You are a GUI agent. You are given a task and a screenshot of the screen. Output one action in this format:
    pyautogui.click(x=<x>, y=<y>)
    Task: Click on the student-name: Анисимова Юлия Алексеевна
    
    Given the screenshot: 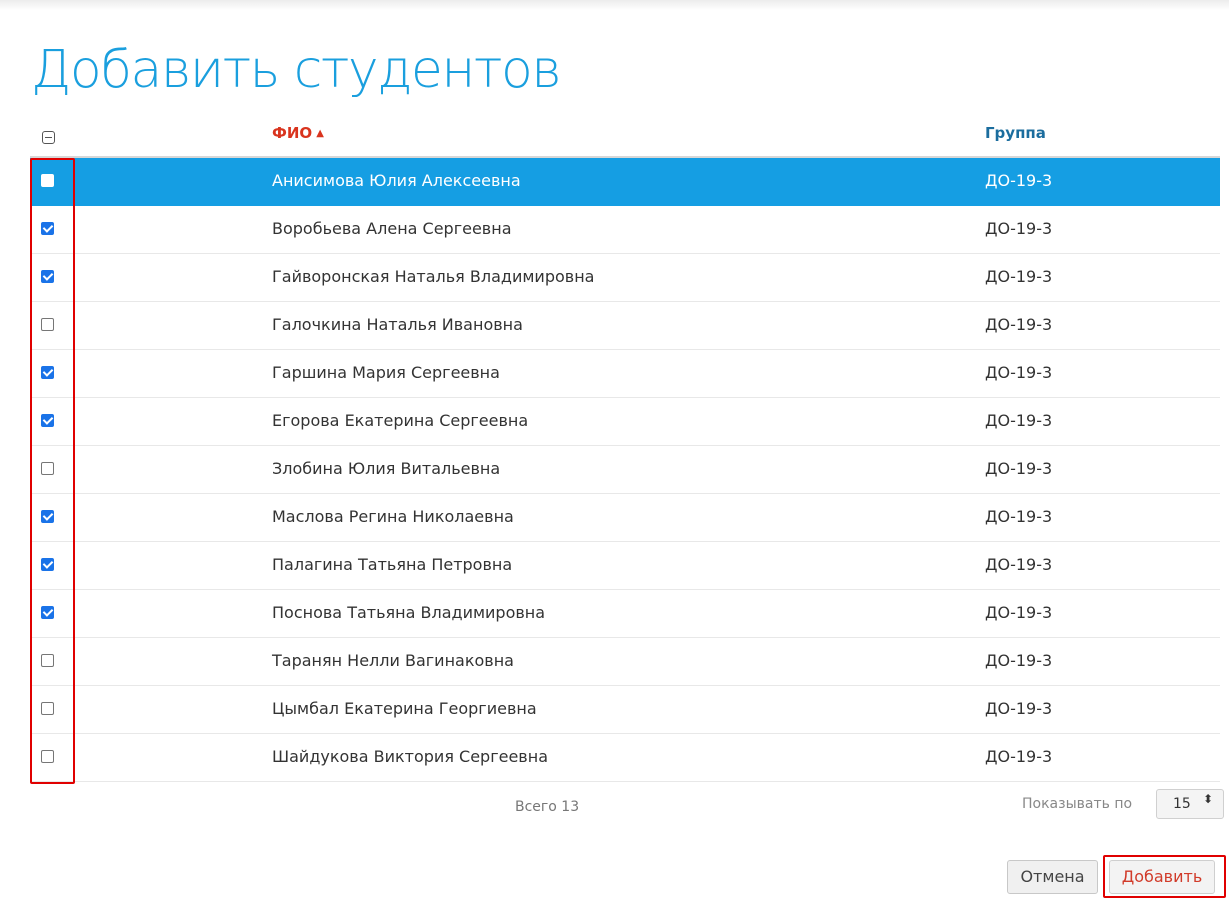 What is the action you would take?
    pyautogui.click(x=396, y=180)
    